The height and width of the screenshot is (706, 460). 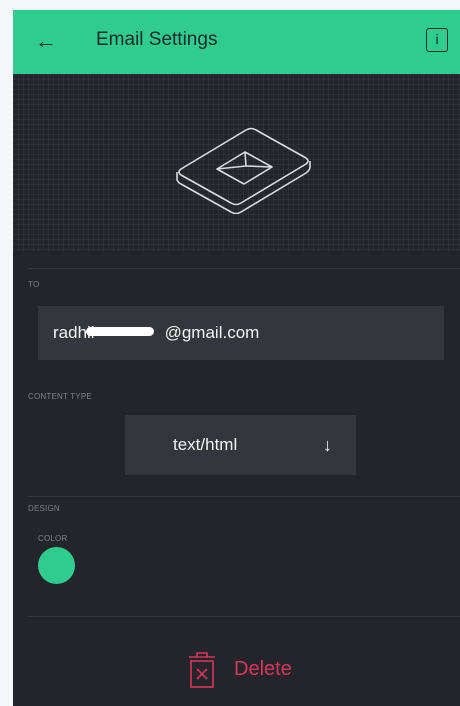 What do you see at coordinates (243, 170) in the screenshot?
I see `envelope-tile-icon` at bounding box center [243, 170].